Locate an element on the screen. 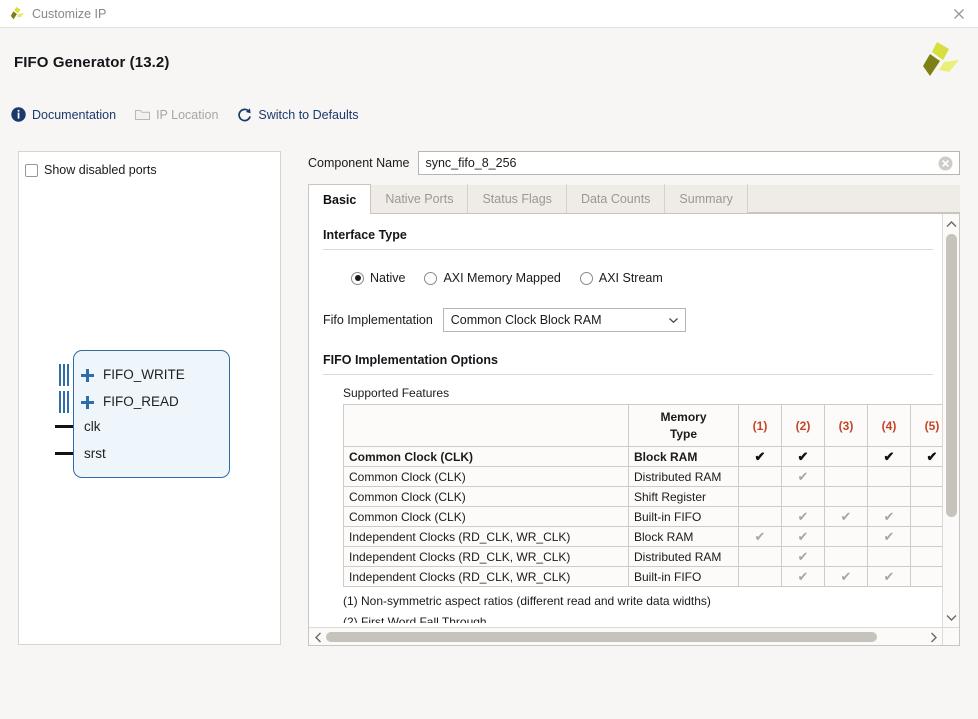 This screenshot has height=719, width=978. tab-status-flags: Status Flags is located at coordinates (517, 198).